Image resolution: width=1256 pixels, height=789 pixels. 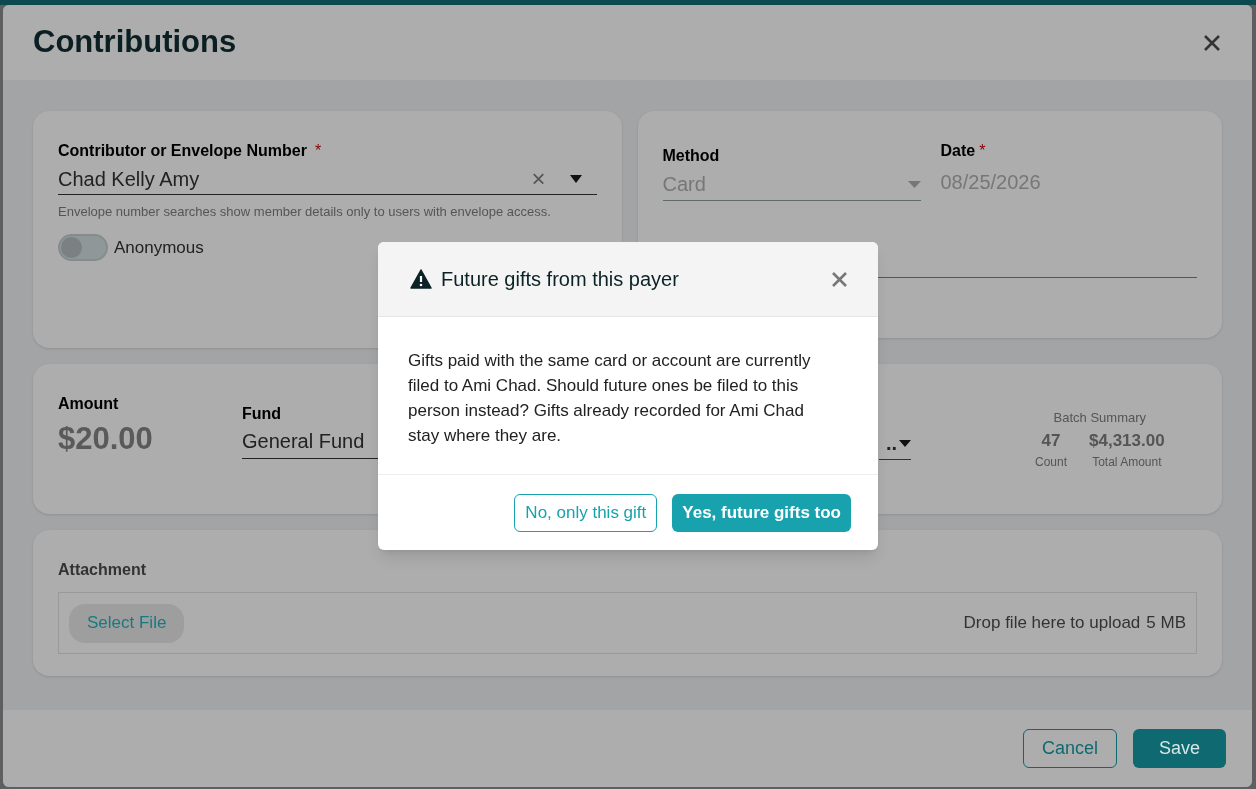 I want to click on stat-label: Total Amount, so click(x=1127, y=462).